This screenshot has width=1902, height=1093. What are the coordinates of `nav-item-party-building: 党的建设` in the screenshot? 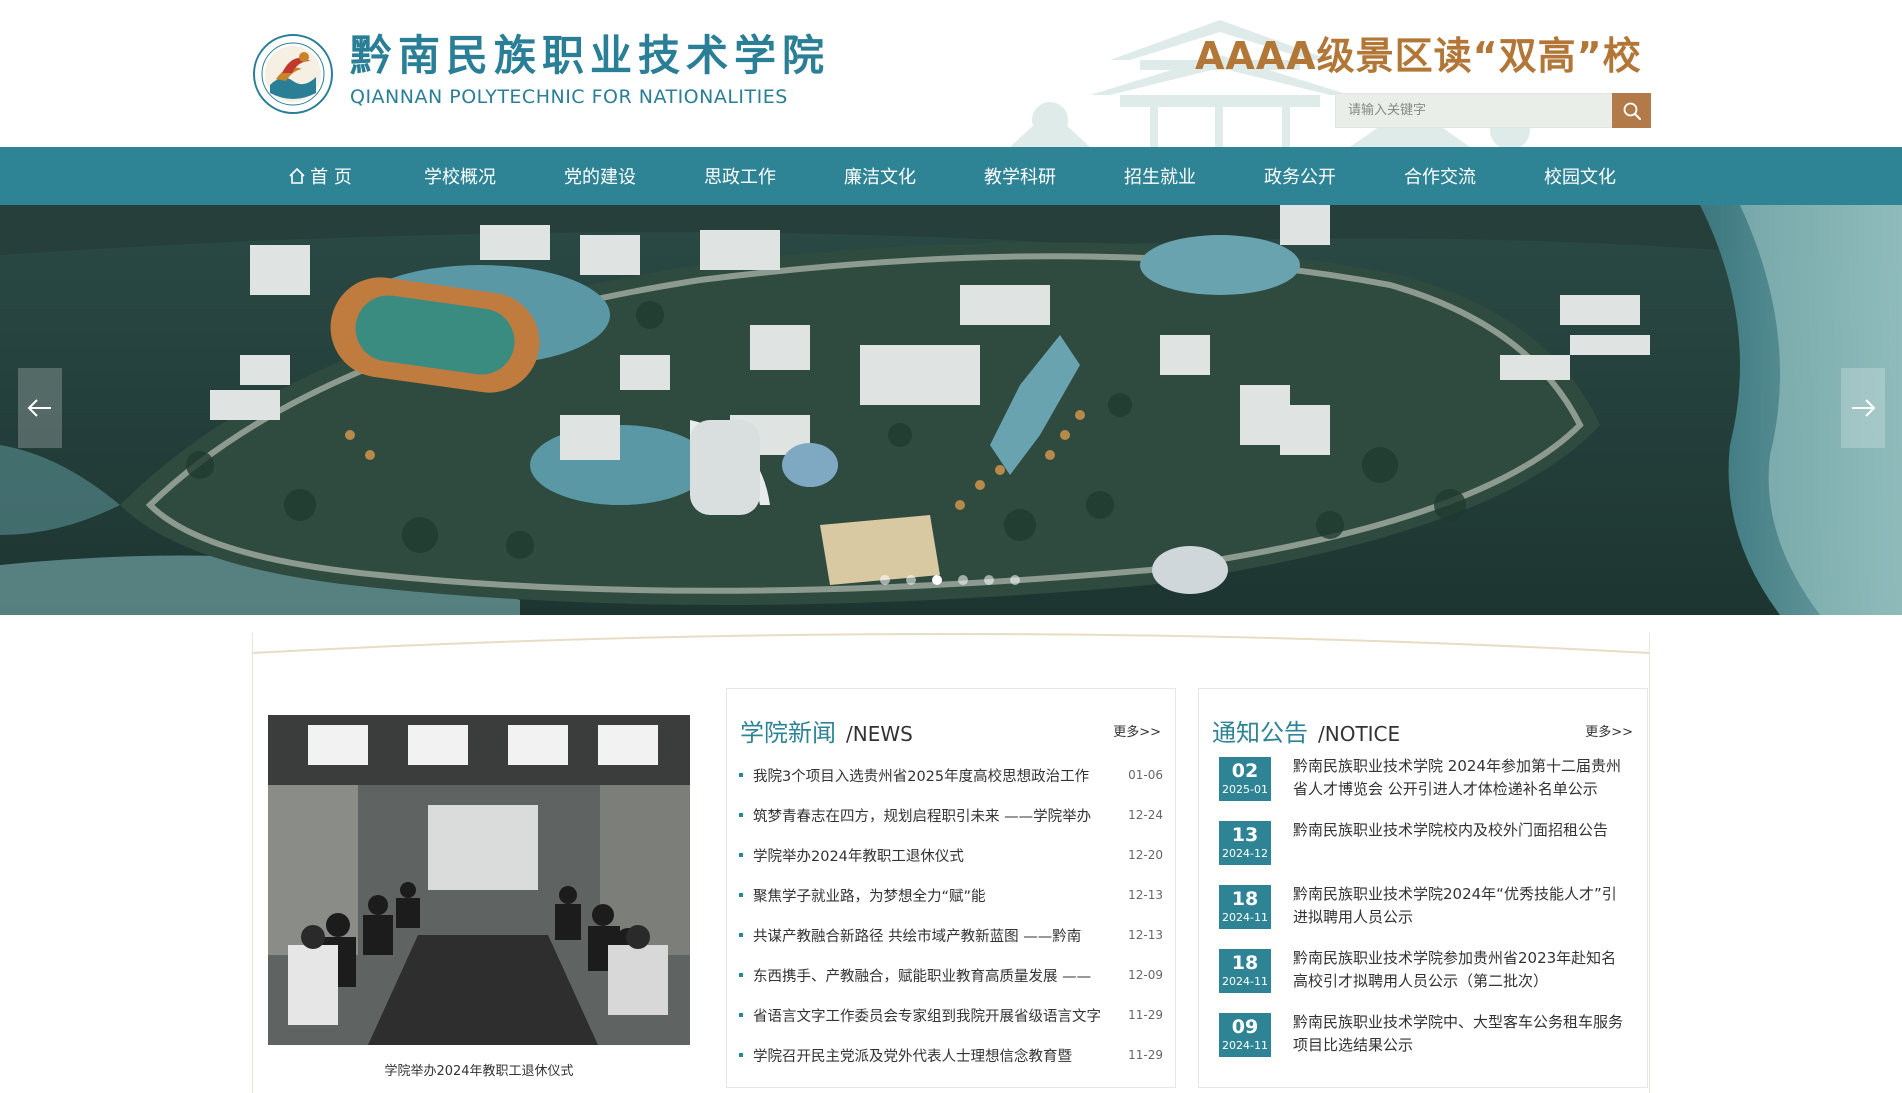 It's located at (600, 176).